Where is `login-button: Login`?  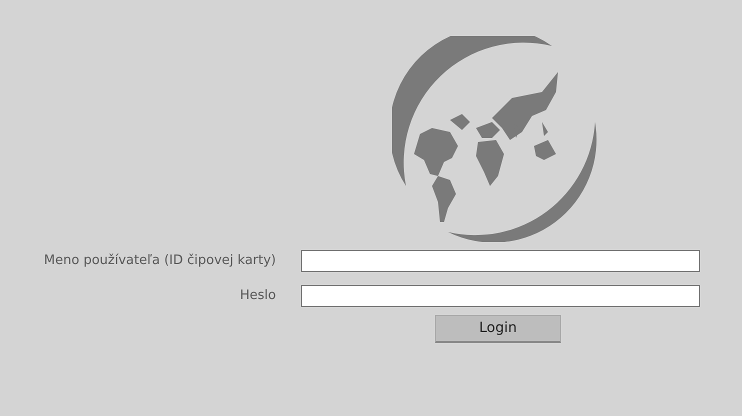
login-button: Login is located at coordinates (498, 329).